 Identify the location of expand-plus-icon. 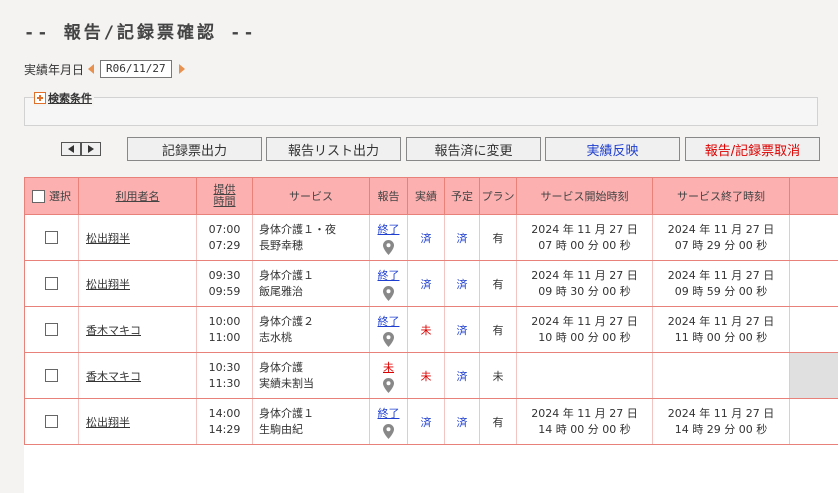
(40, 98).